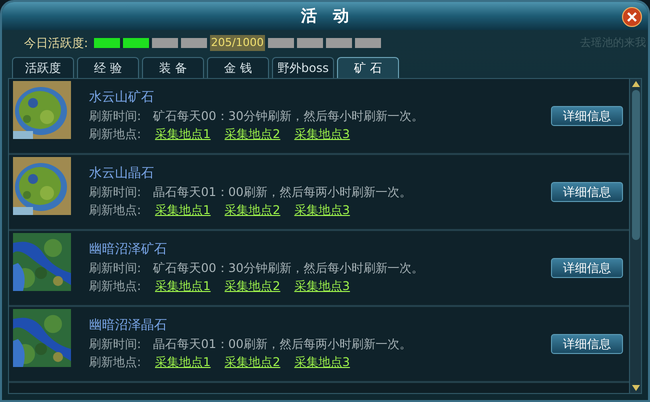  Describe the element at coordinates (237, 43) in the screenshot. I see `activity-reading: 205/1000` at that location.